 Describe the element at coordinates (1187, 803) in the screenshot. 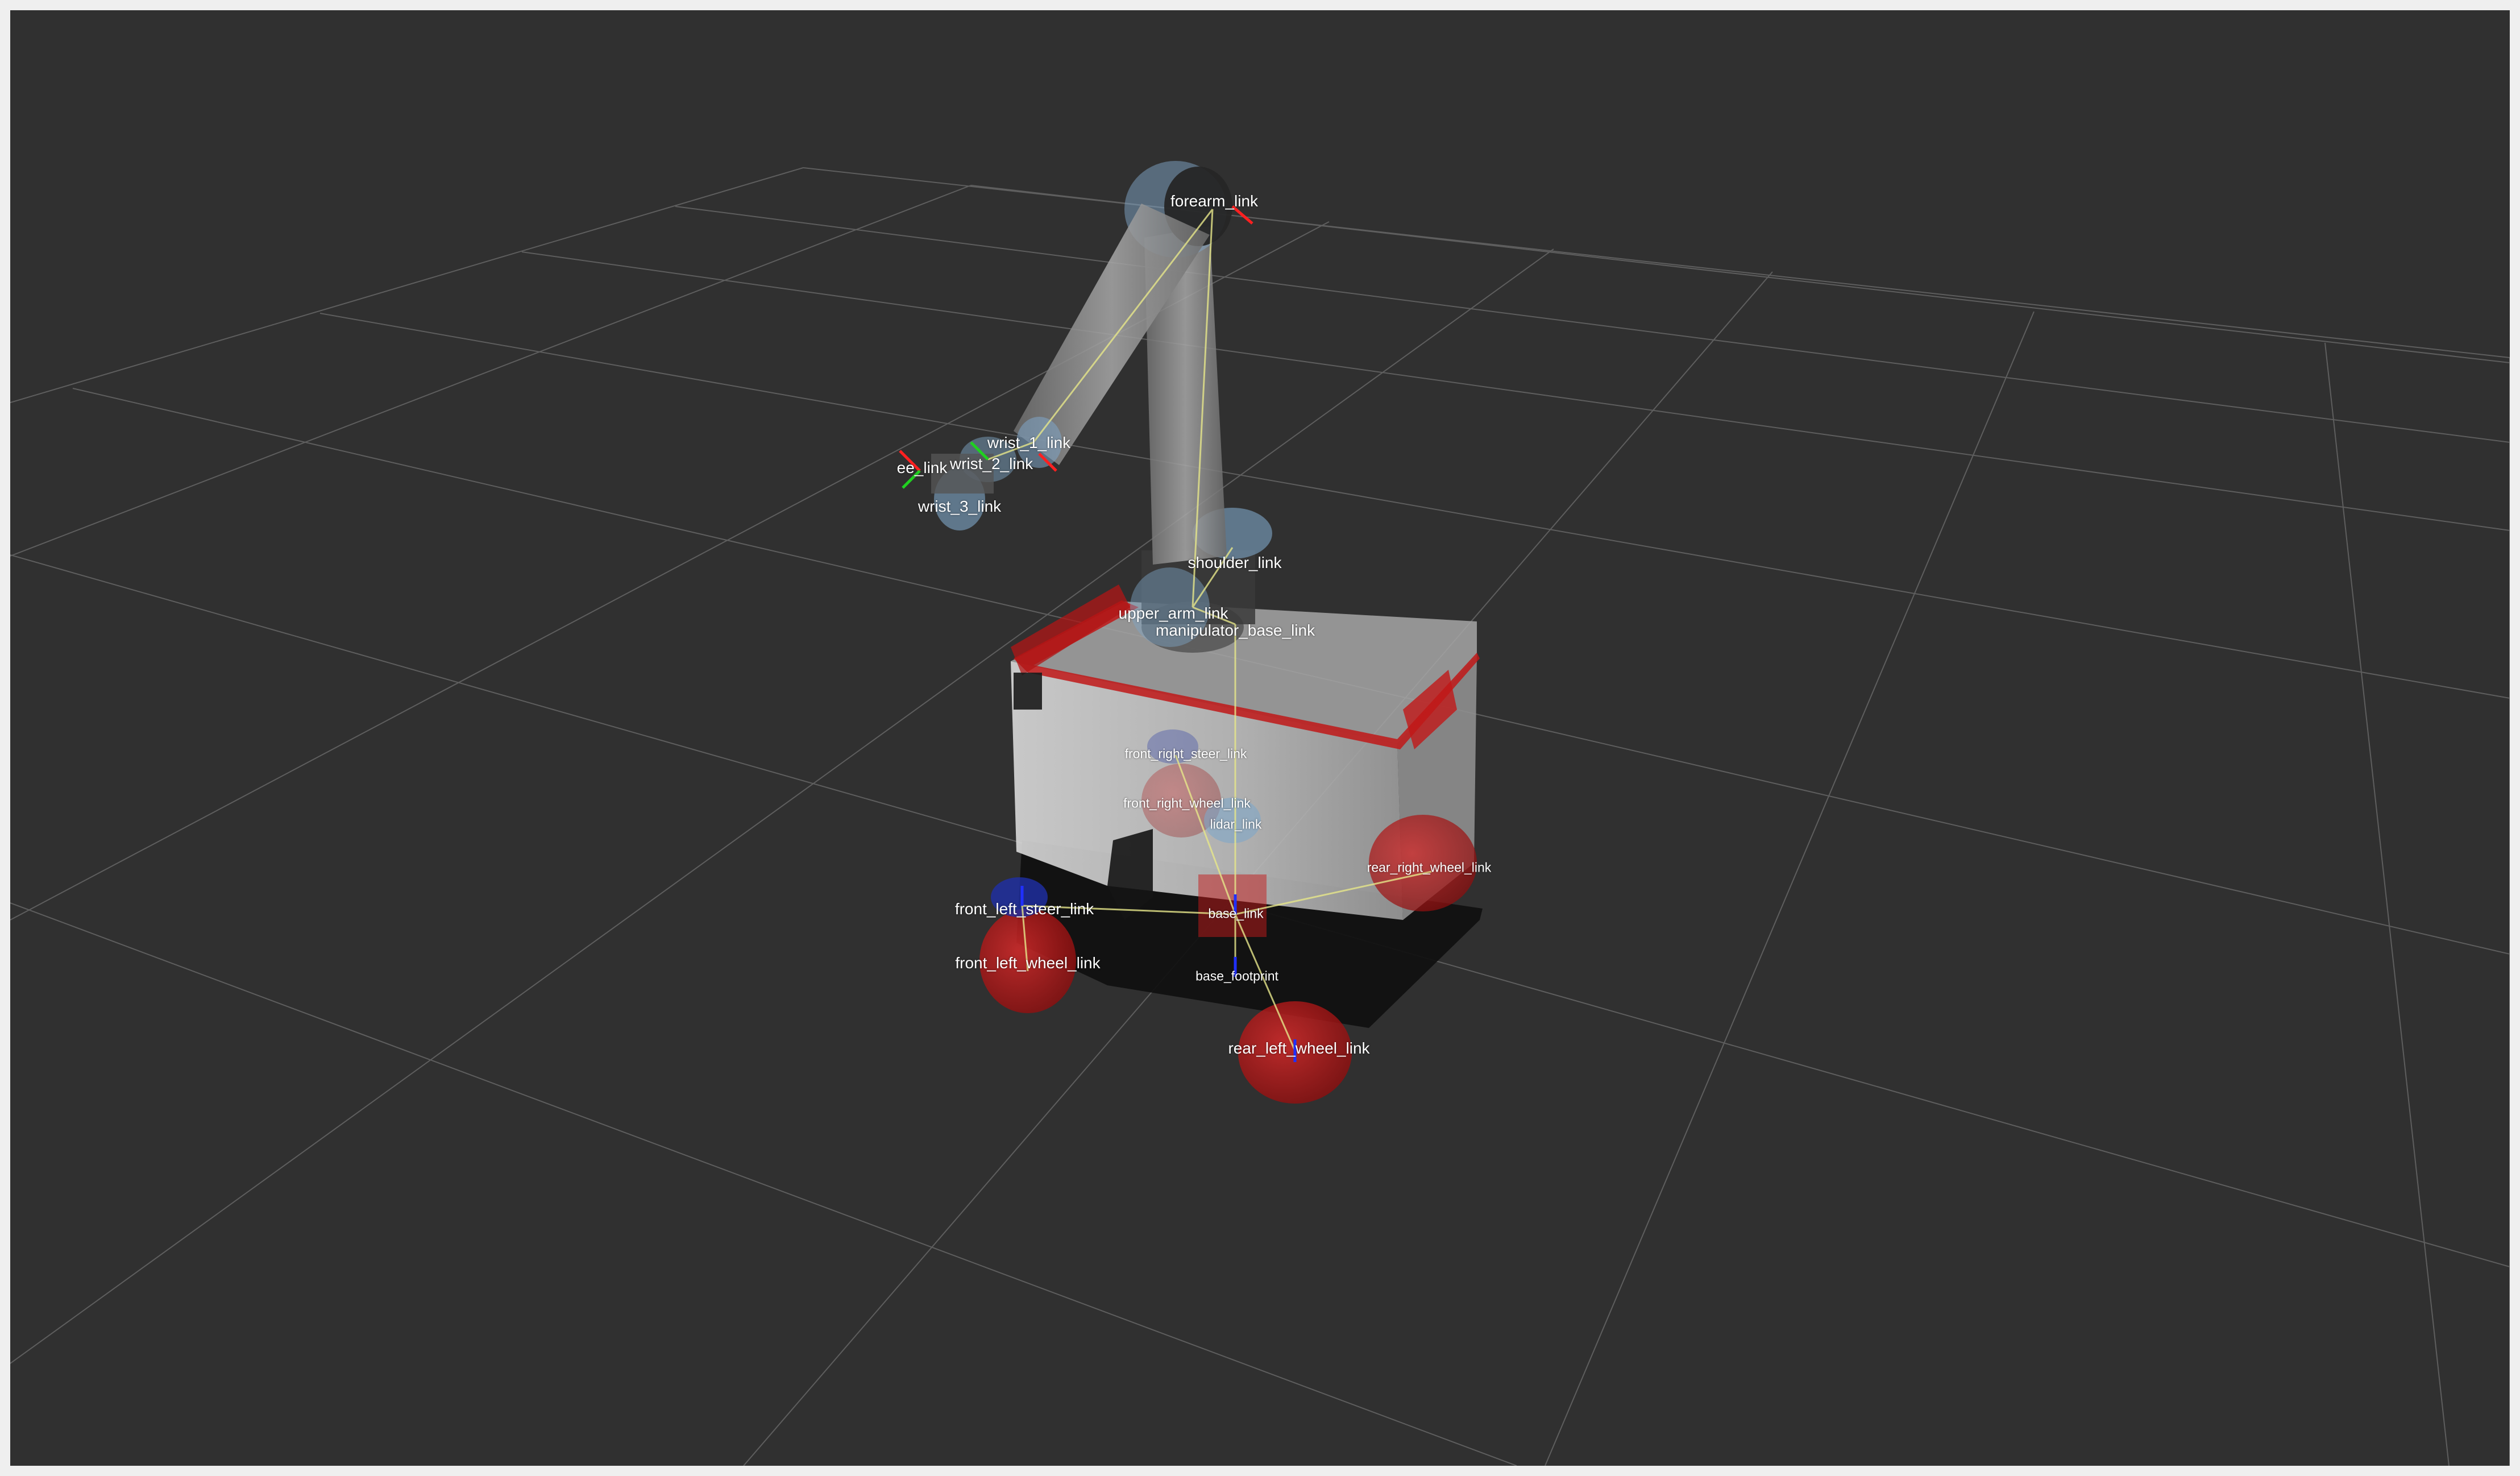

I see `frame-label-front-right-wheel-link: front_right_wheel_link` at that location.